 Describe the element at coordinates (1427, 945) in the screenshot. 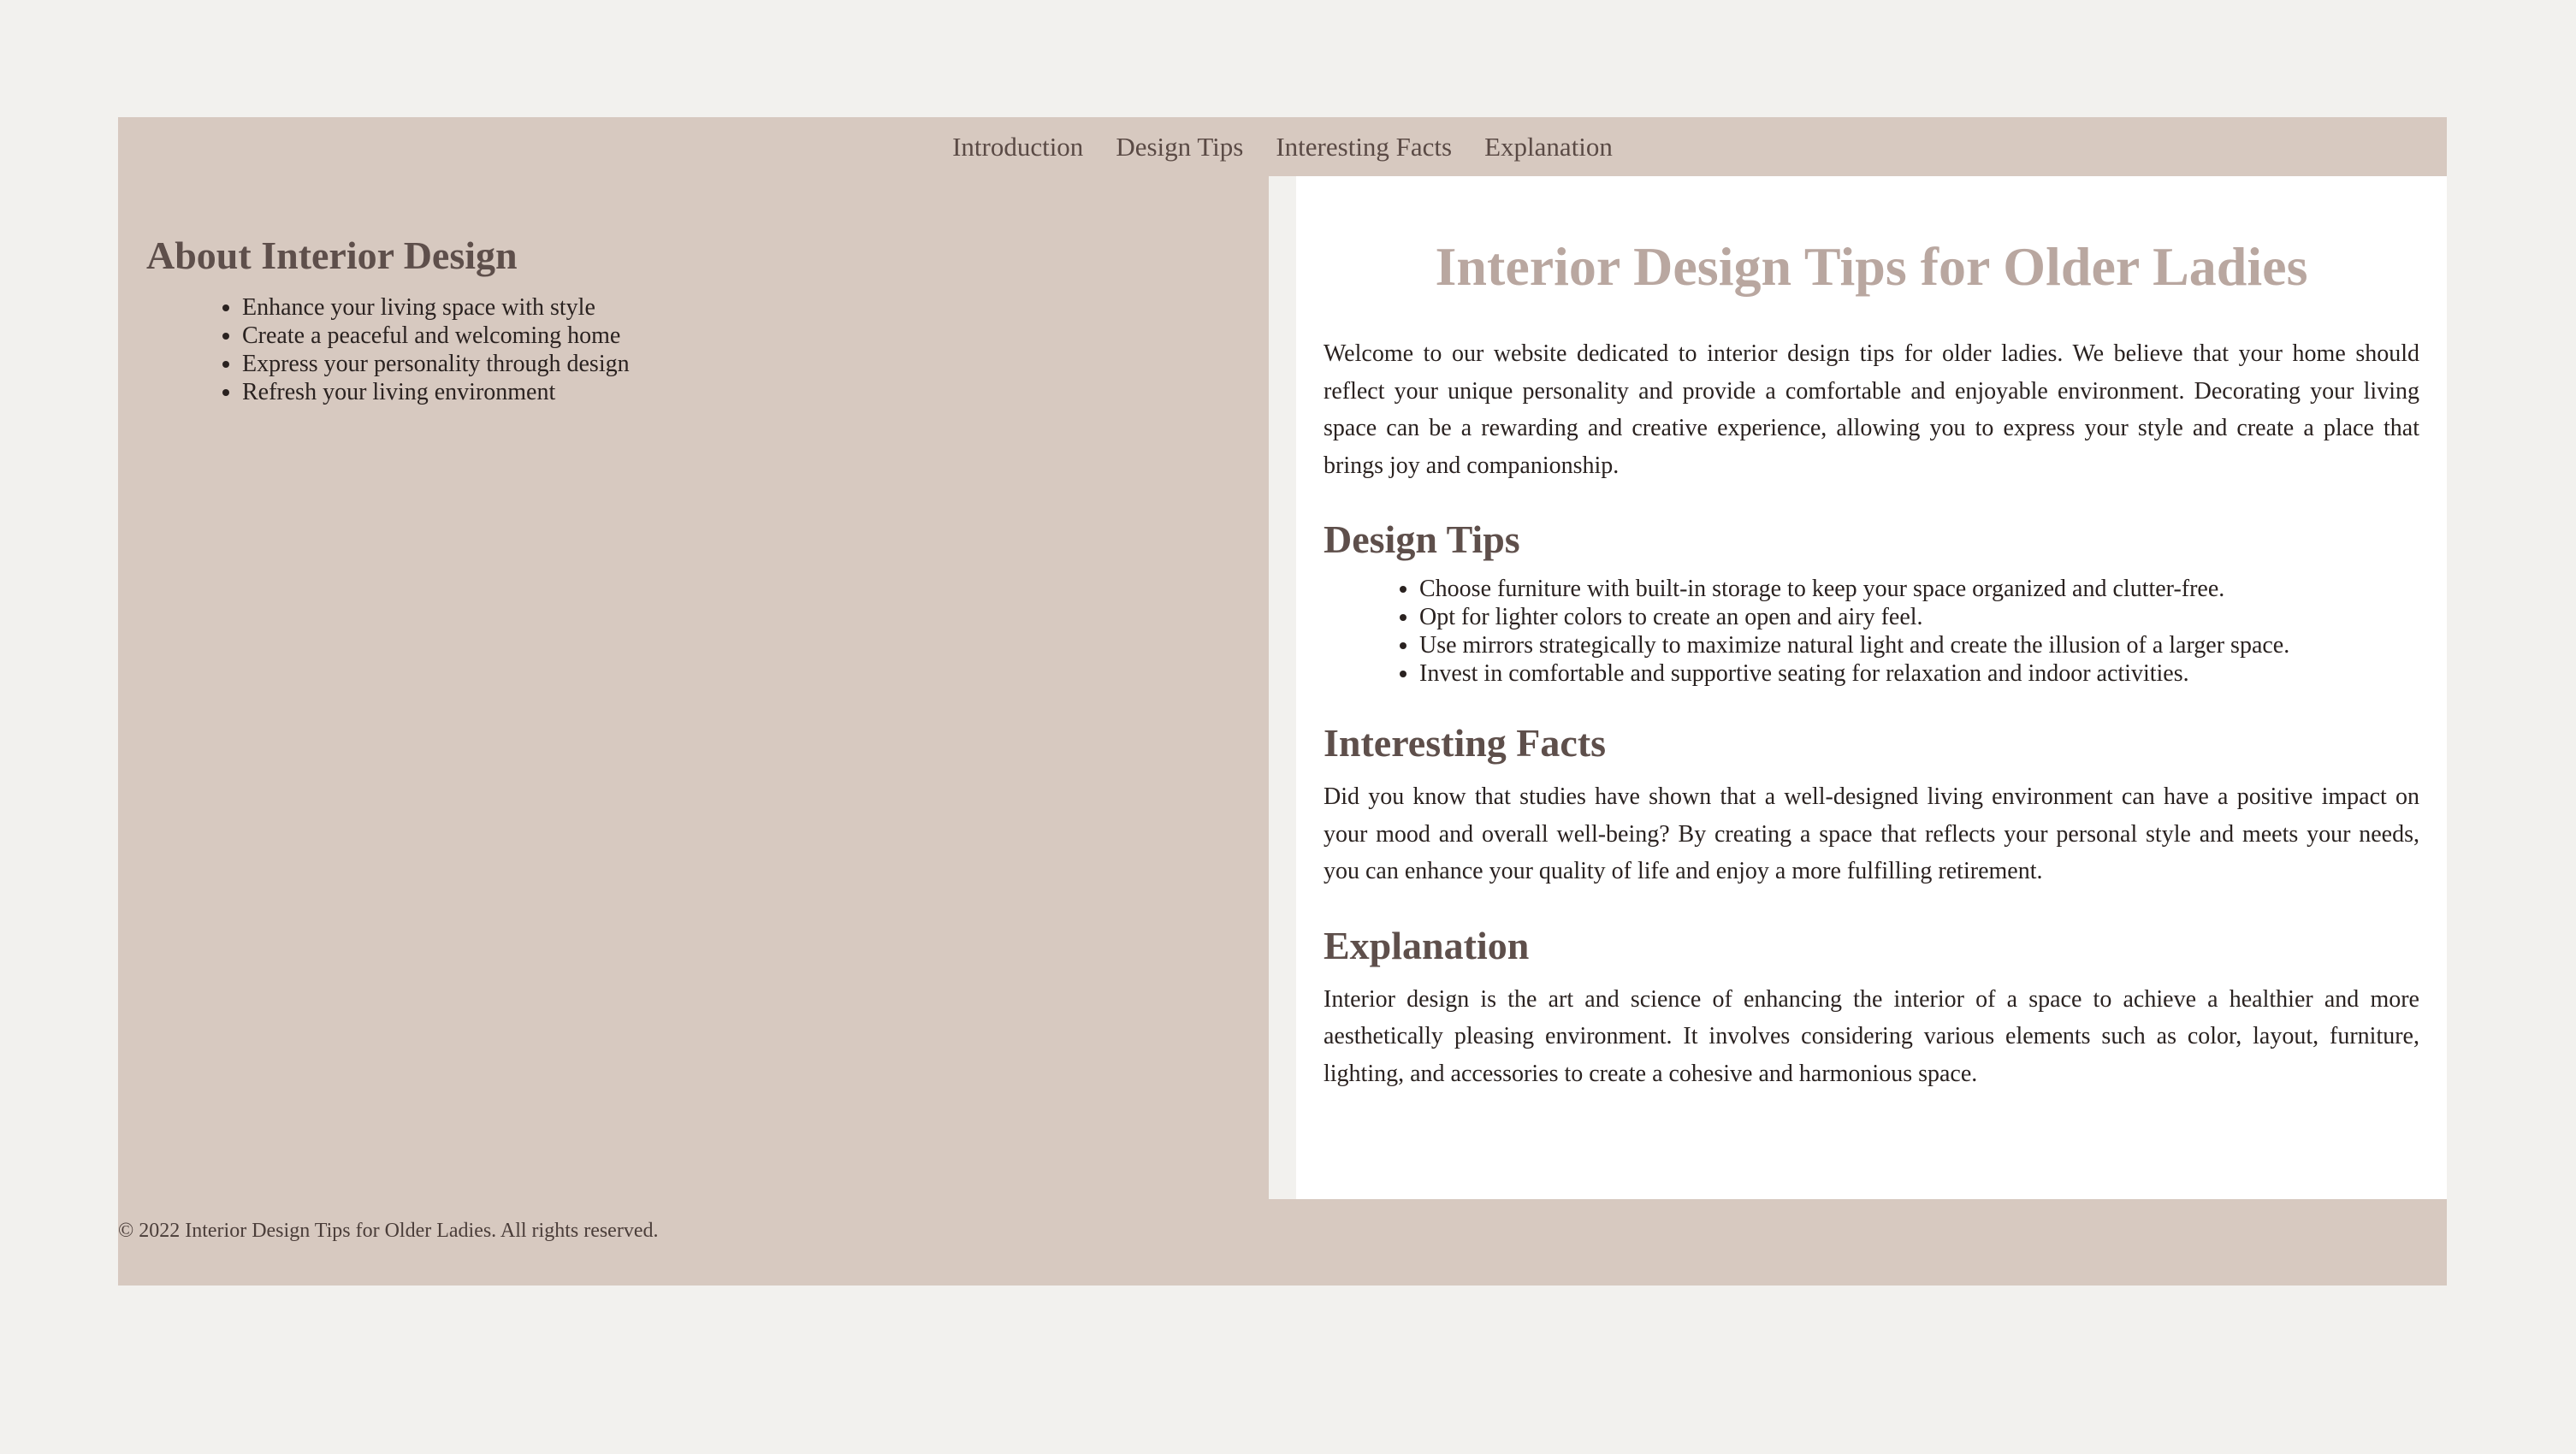

I see `explanation-heading: Explanation` at that location.